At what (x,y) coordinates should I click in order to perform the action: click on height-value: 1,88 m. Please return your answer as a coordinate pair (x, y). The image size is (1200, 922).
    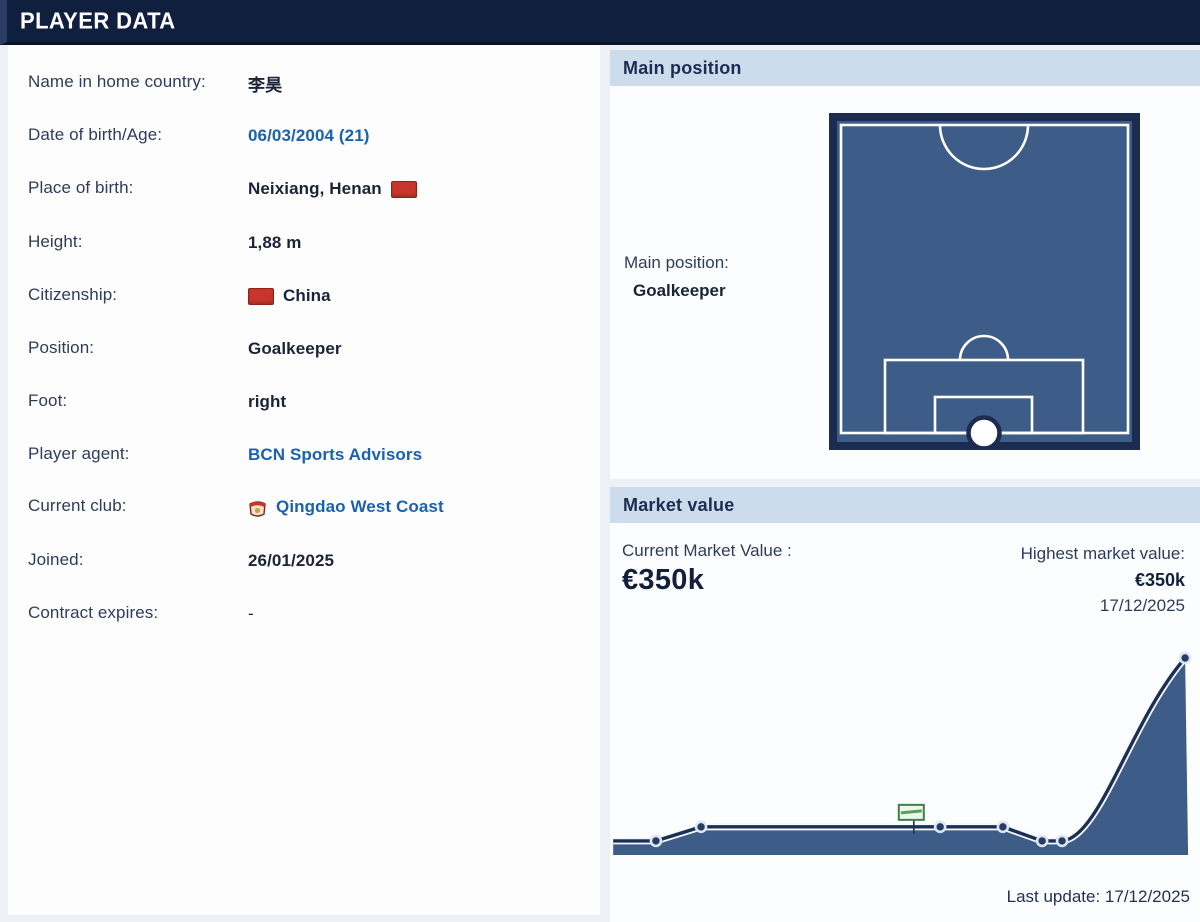
    Looking at the image, I should click on (275, 242).